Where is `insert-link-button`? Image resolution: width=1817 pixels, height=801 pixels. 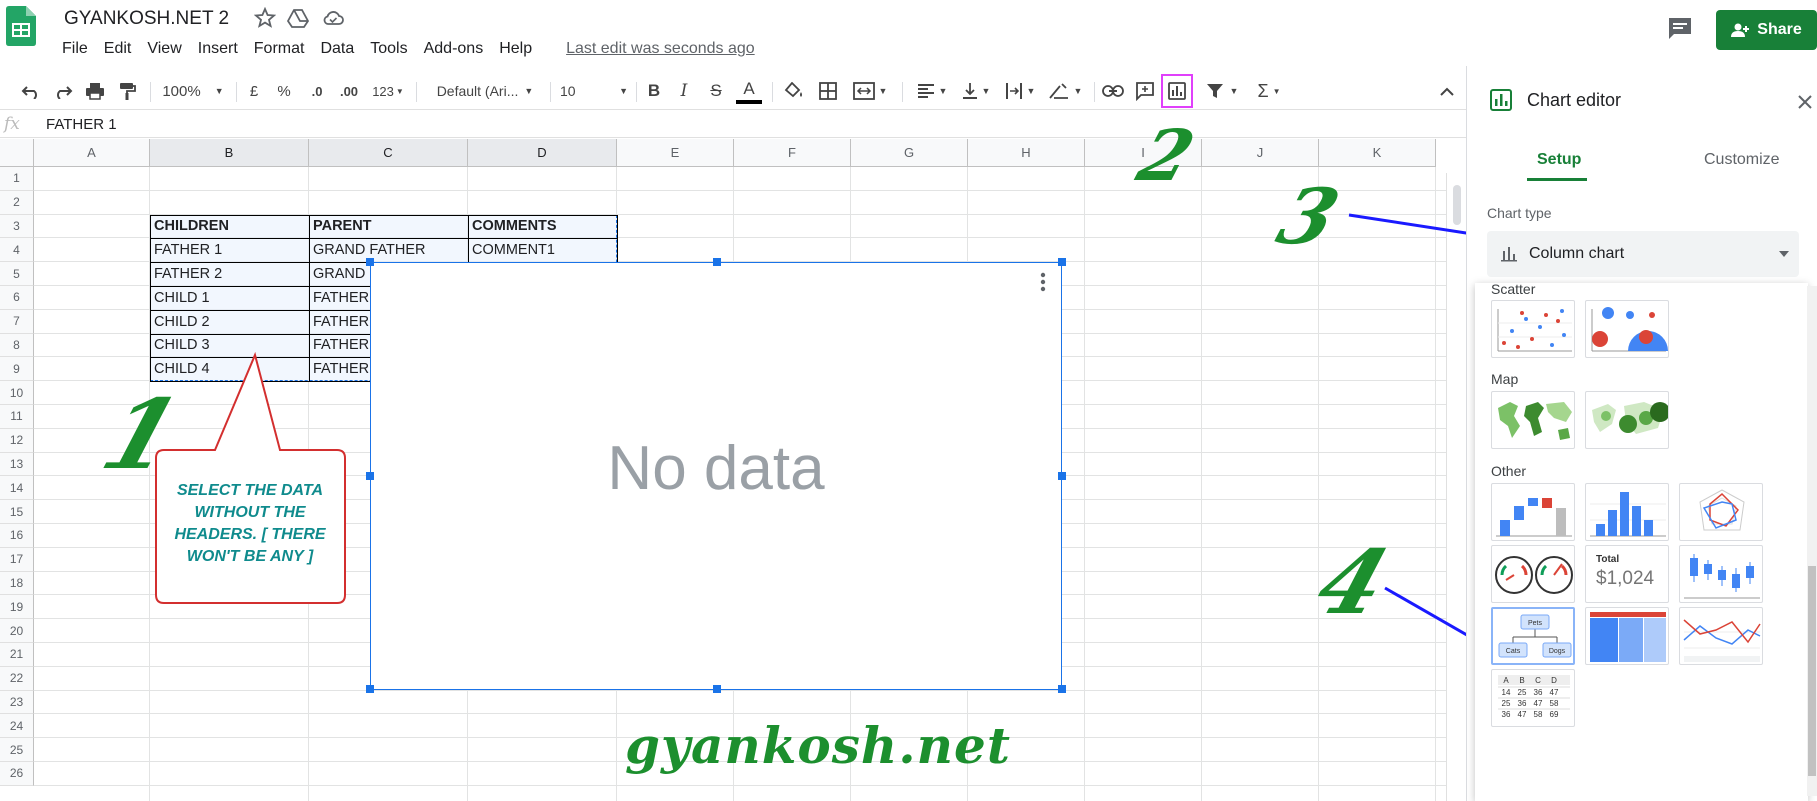 insert-link-button is located at coordinates (1113, 91).